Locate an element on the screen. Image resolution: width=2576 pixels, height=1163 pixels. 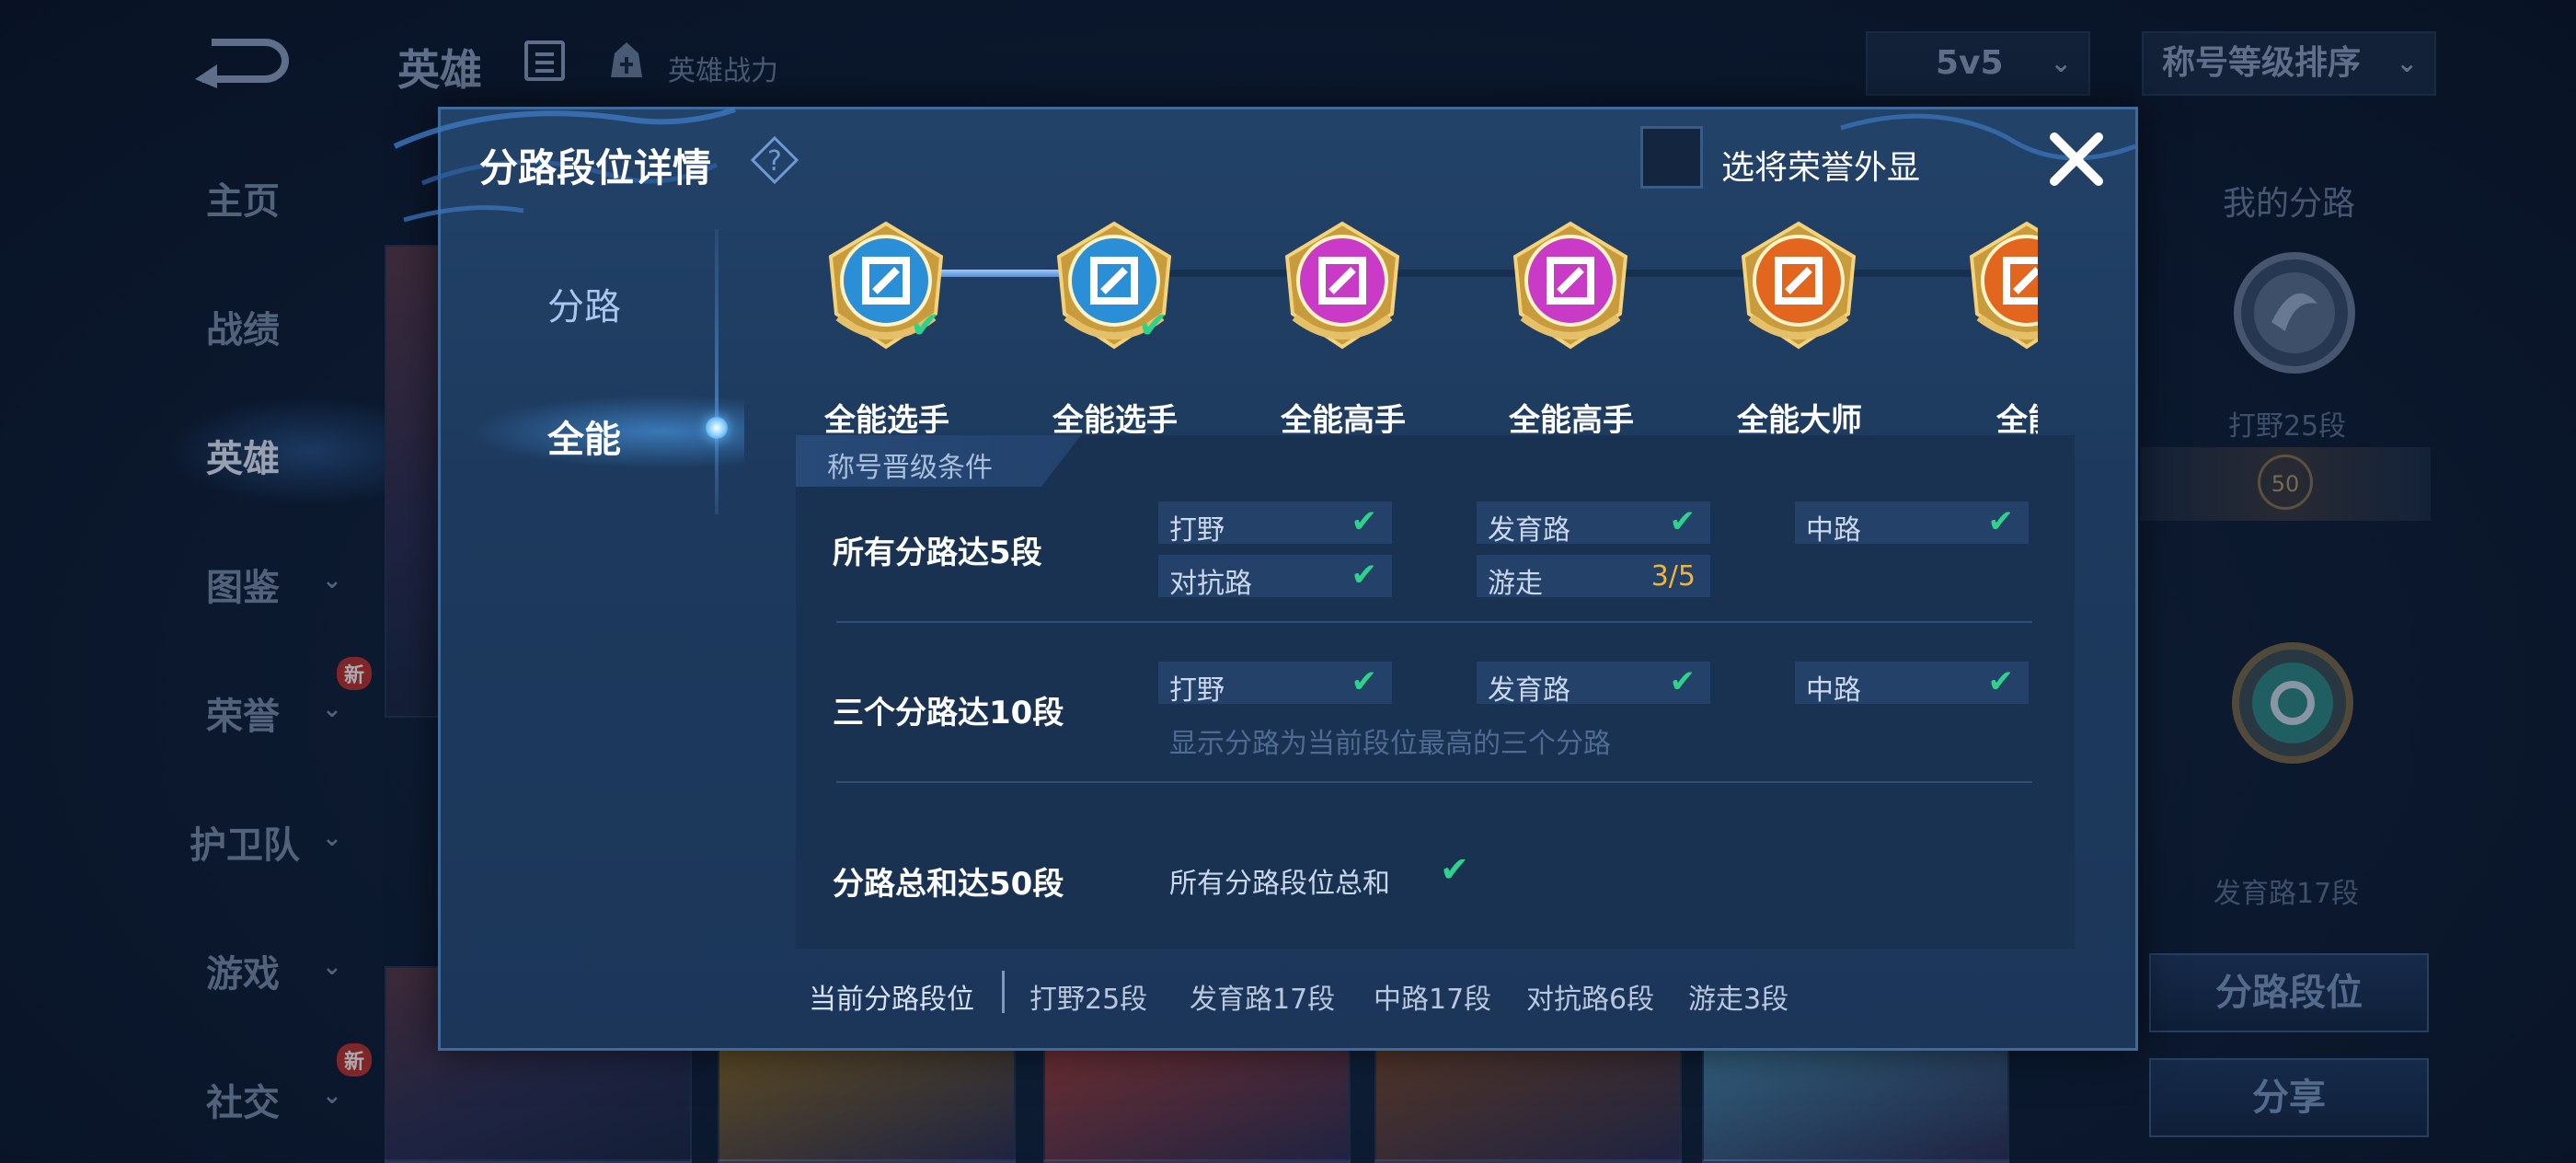
help-icon: ? is located at coordinates (774, 160).